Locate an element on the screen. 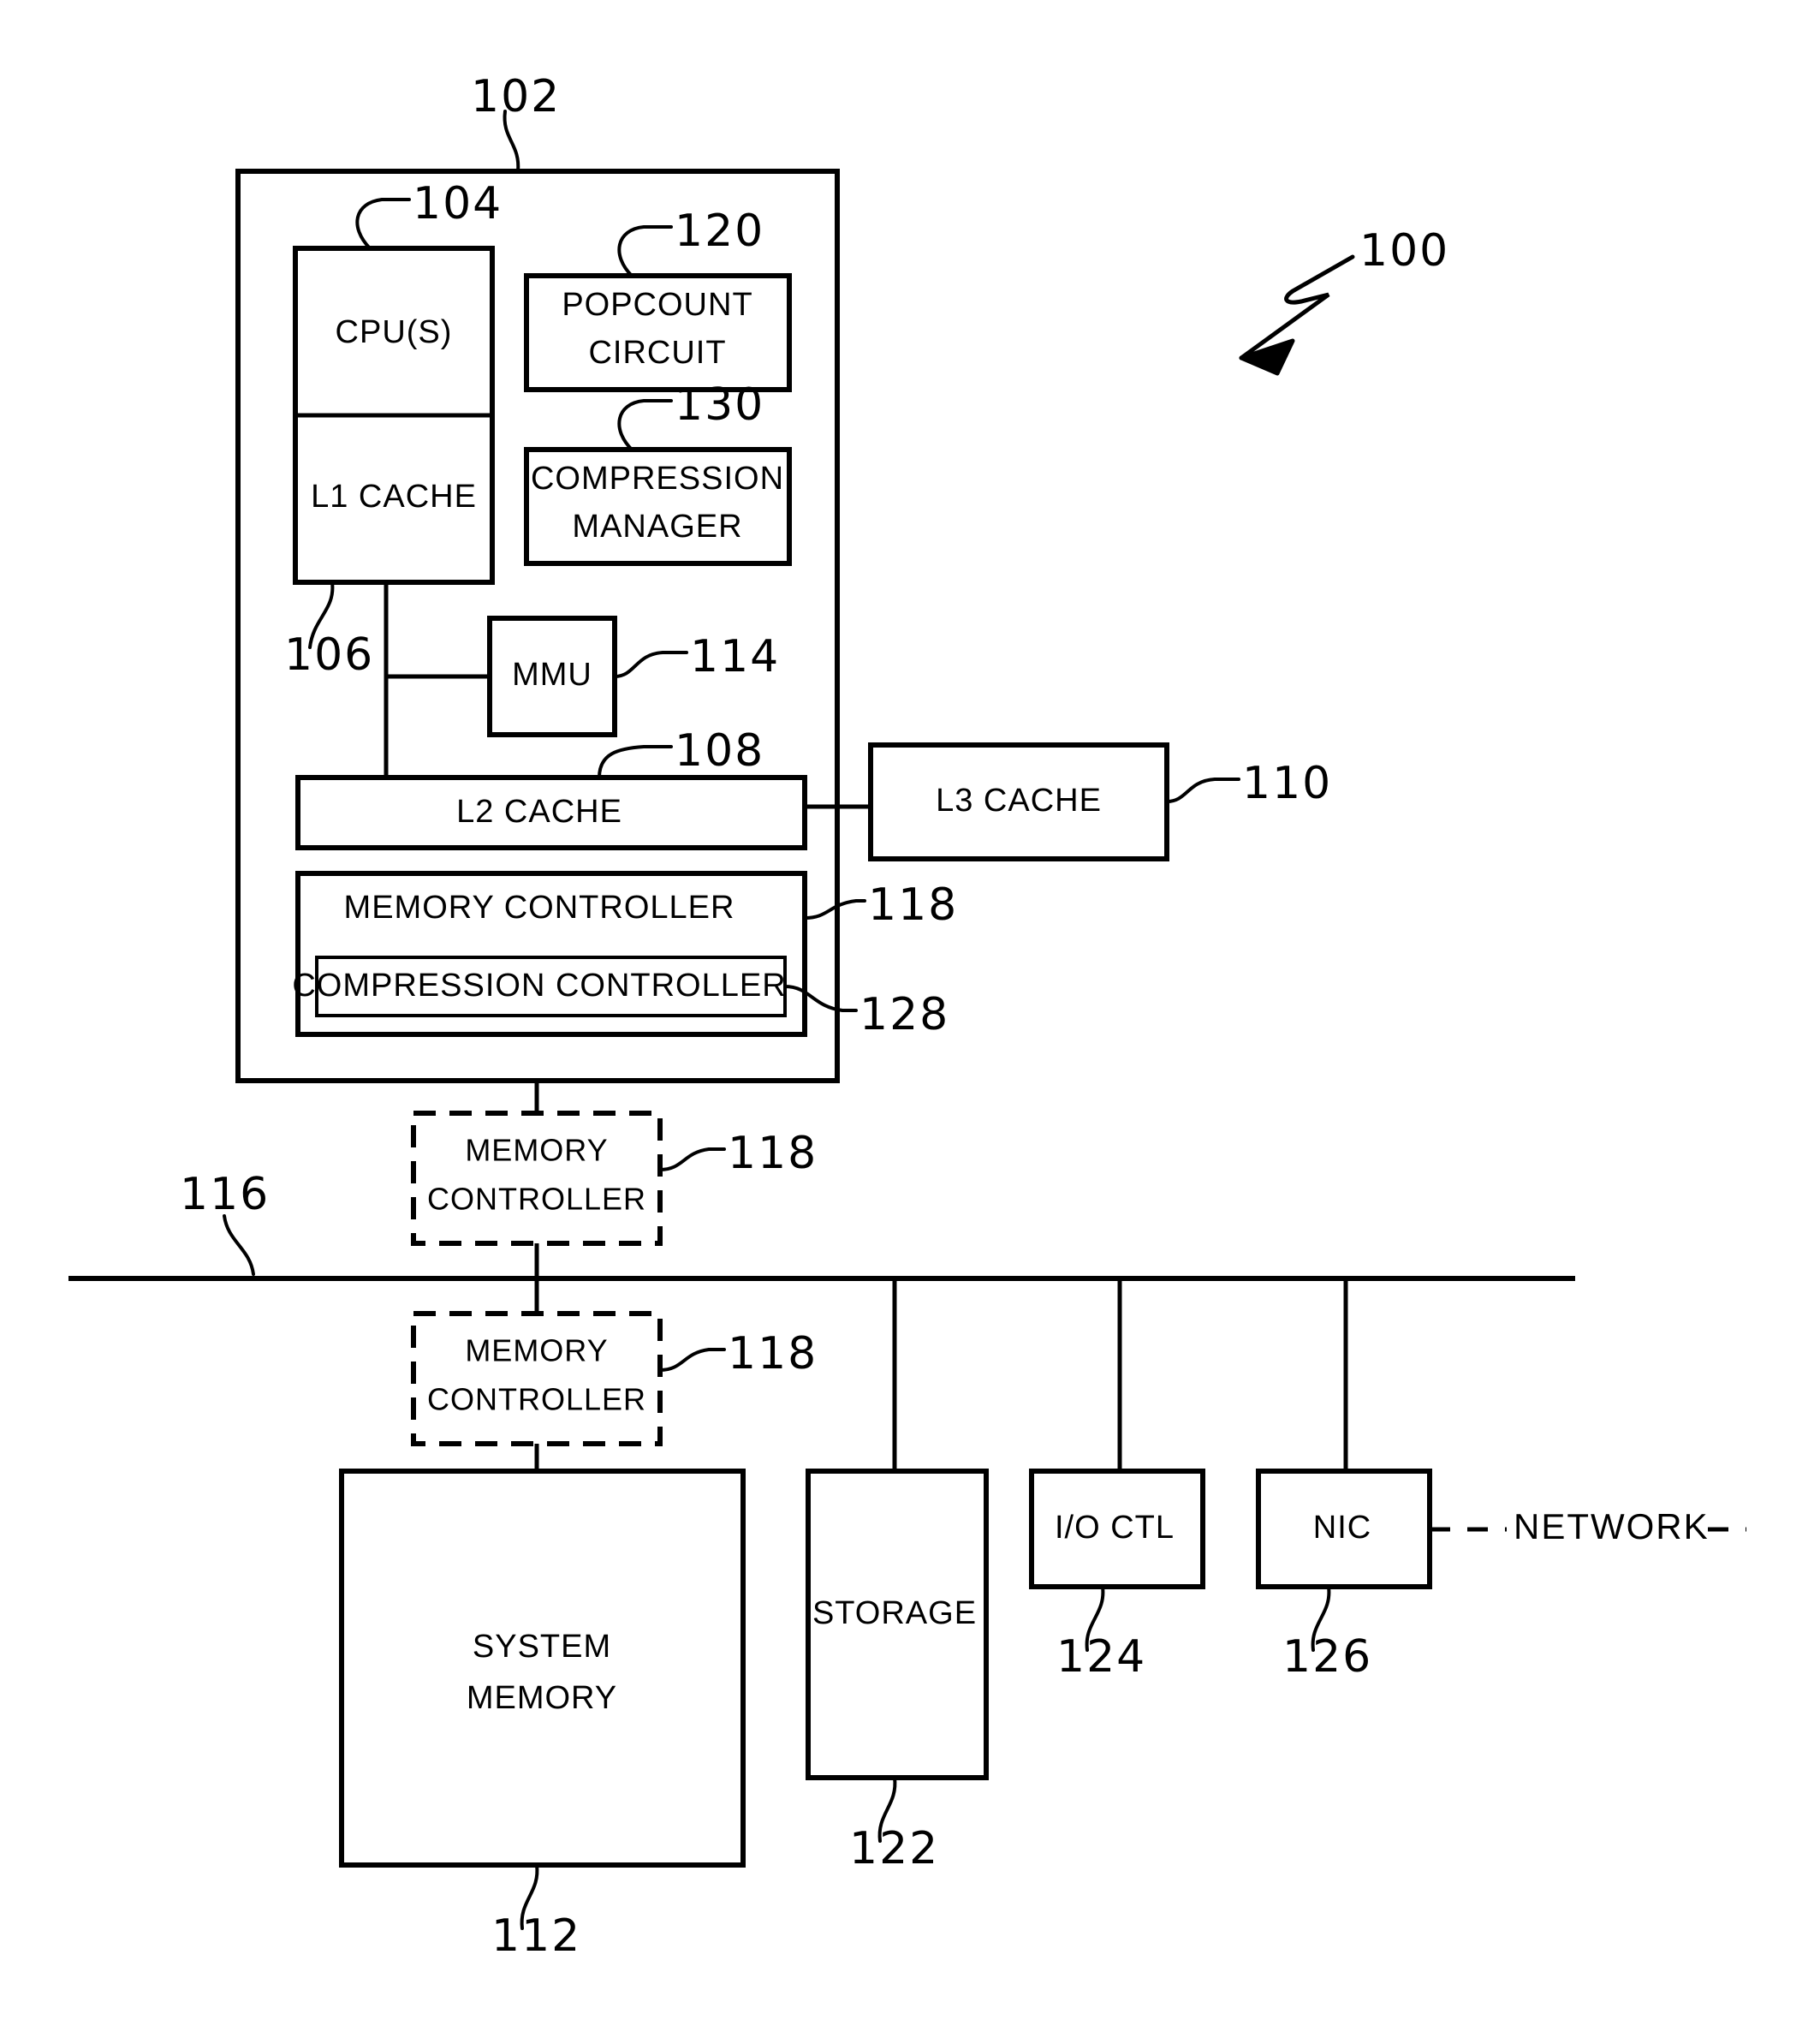 The height and width of the screenshot is (2026, 1820). ref-100: 100 is located at coordinates (1404, 251).